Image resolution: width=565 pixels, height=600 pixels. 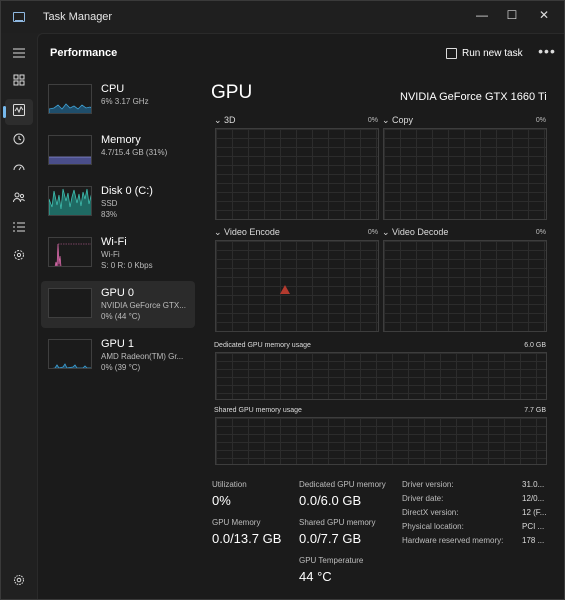 I want to click on engine-selector-3d: ⌄ 3D, so click(x=225, y=120).